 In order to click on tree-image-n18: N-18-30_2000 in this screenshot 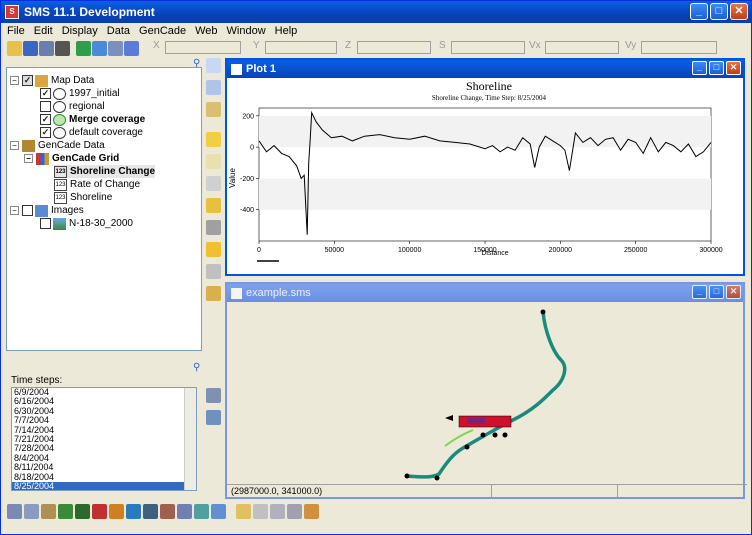, I will do `click(86, 223)`.